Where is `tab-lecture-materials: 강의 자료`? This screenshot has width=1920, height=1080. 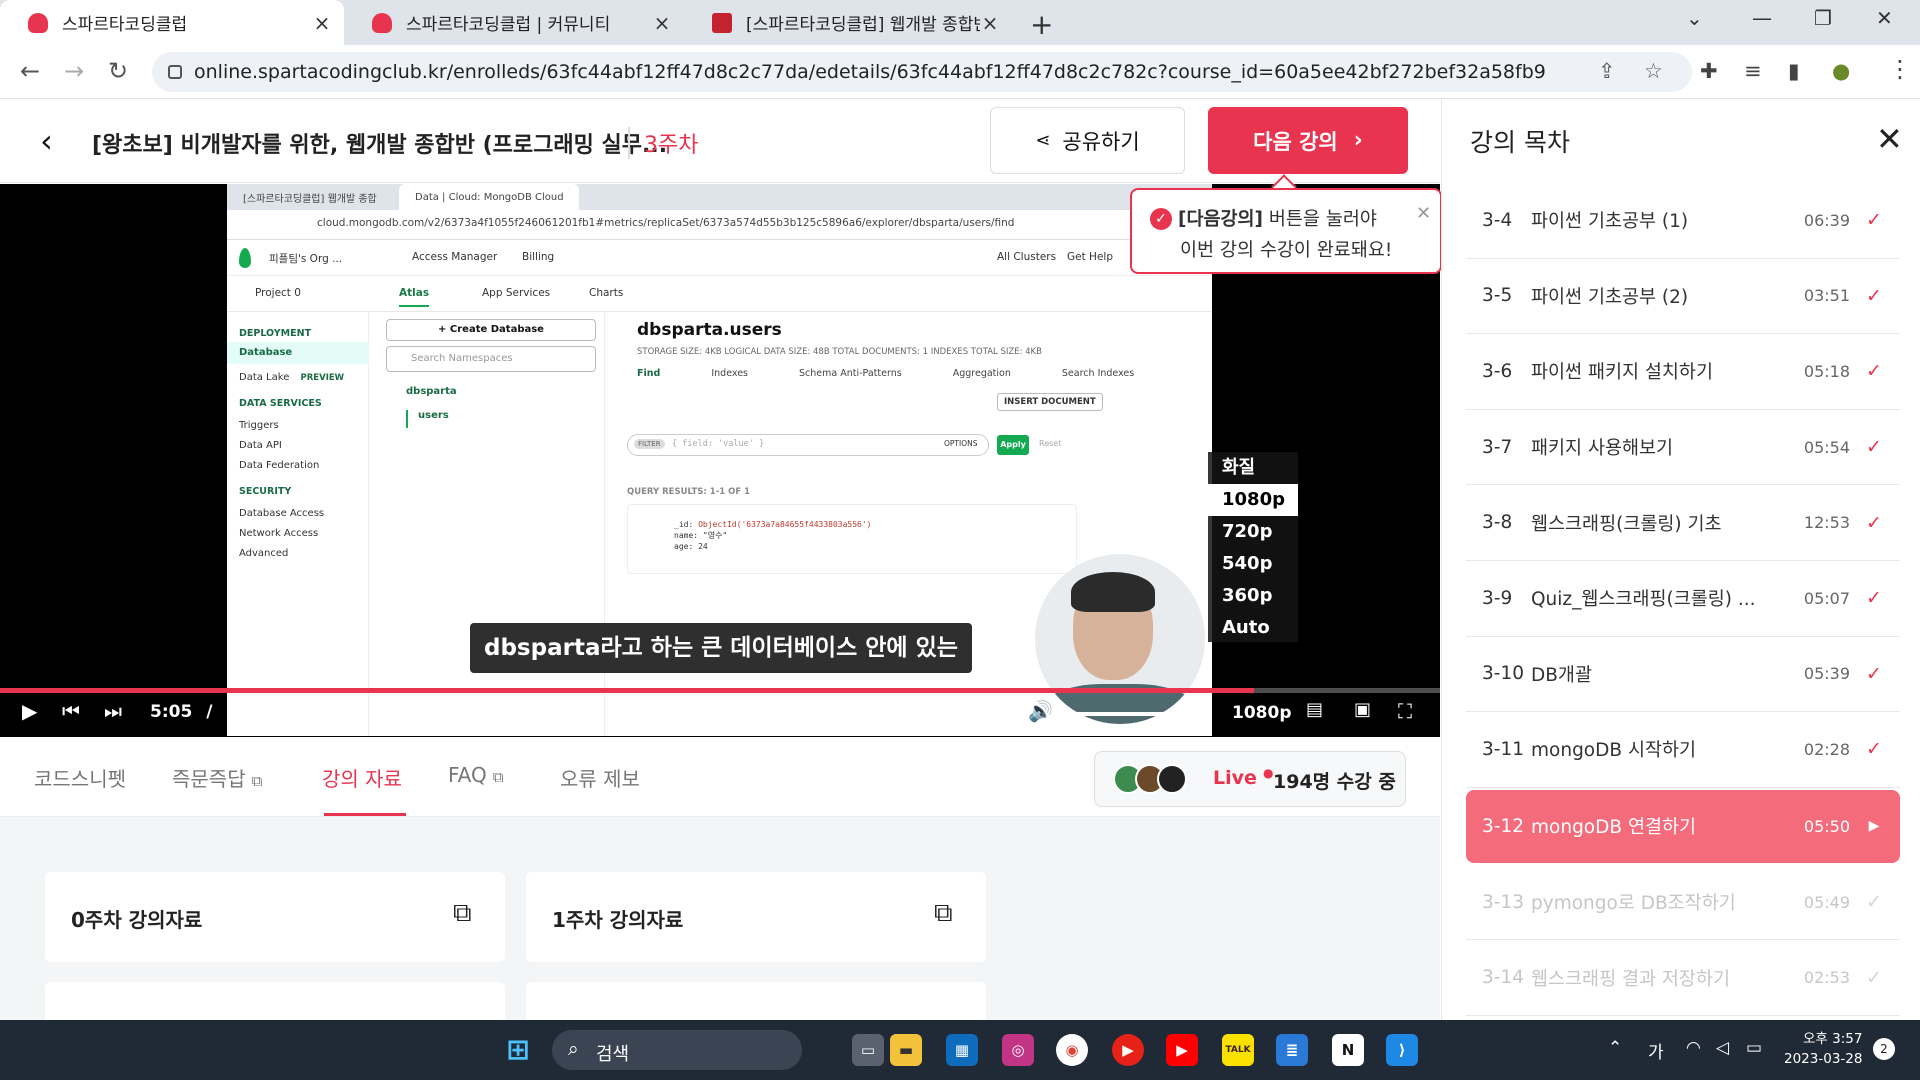 tab-lecture-materials: 강의 자료 is located at coordinates (362, 777).